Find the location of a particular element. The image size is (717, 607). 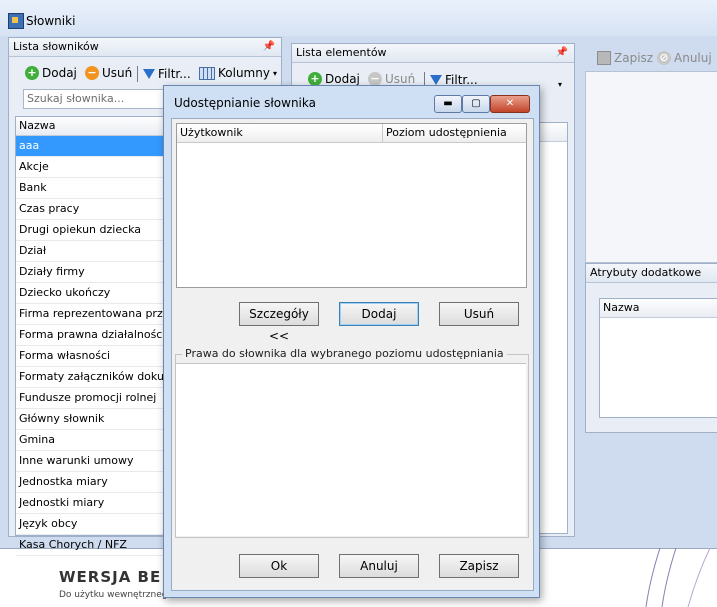

dialog-save-button: Zapisz is located at coordinates (479, 566).